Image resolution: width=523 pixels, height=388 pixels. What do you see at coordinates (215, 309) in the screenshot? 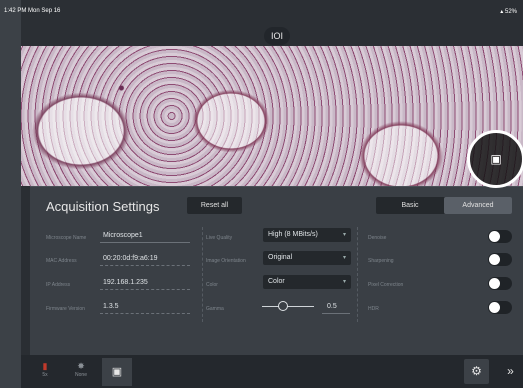
I see `gamma-label: Gamma` at bounding box center [215, 309].